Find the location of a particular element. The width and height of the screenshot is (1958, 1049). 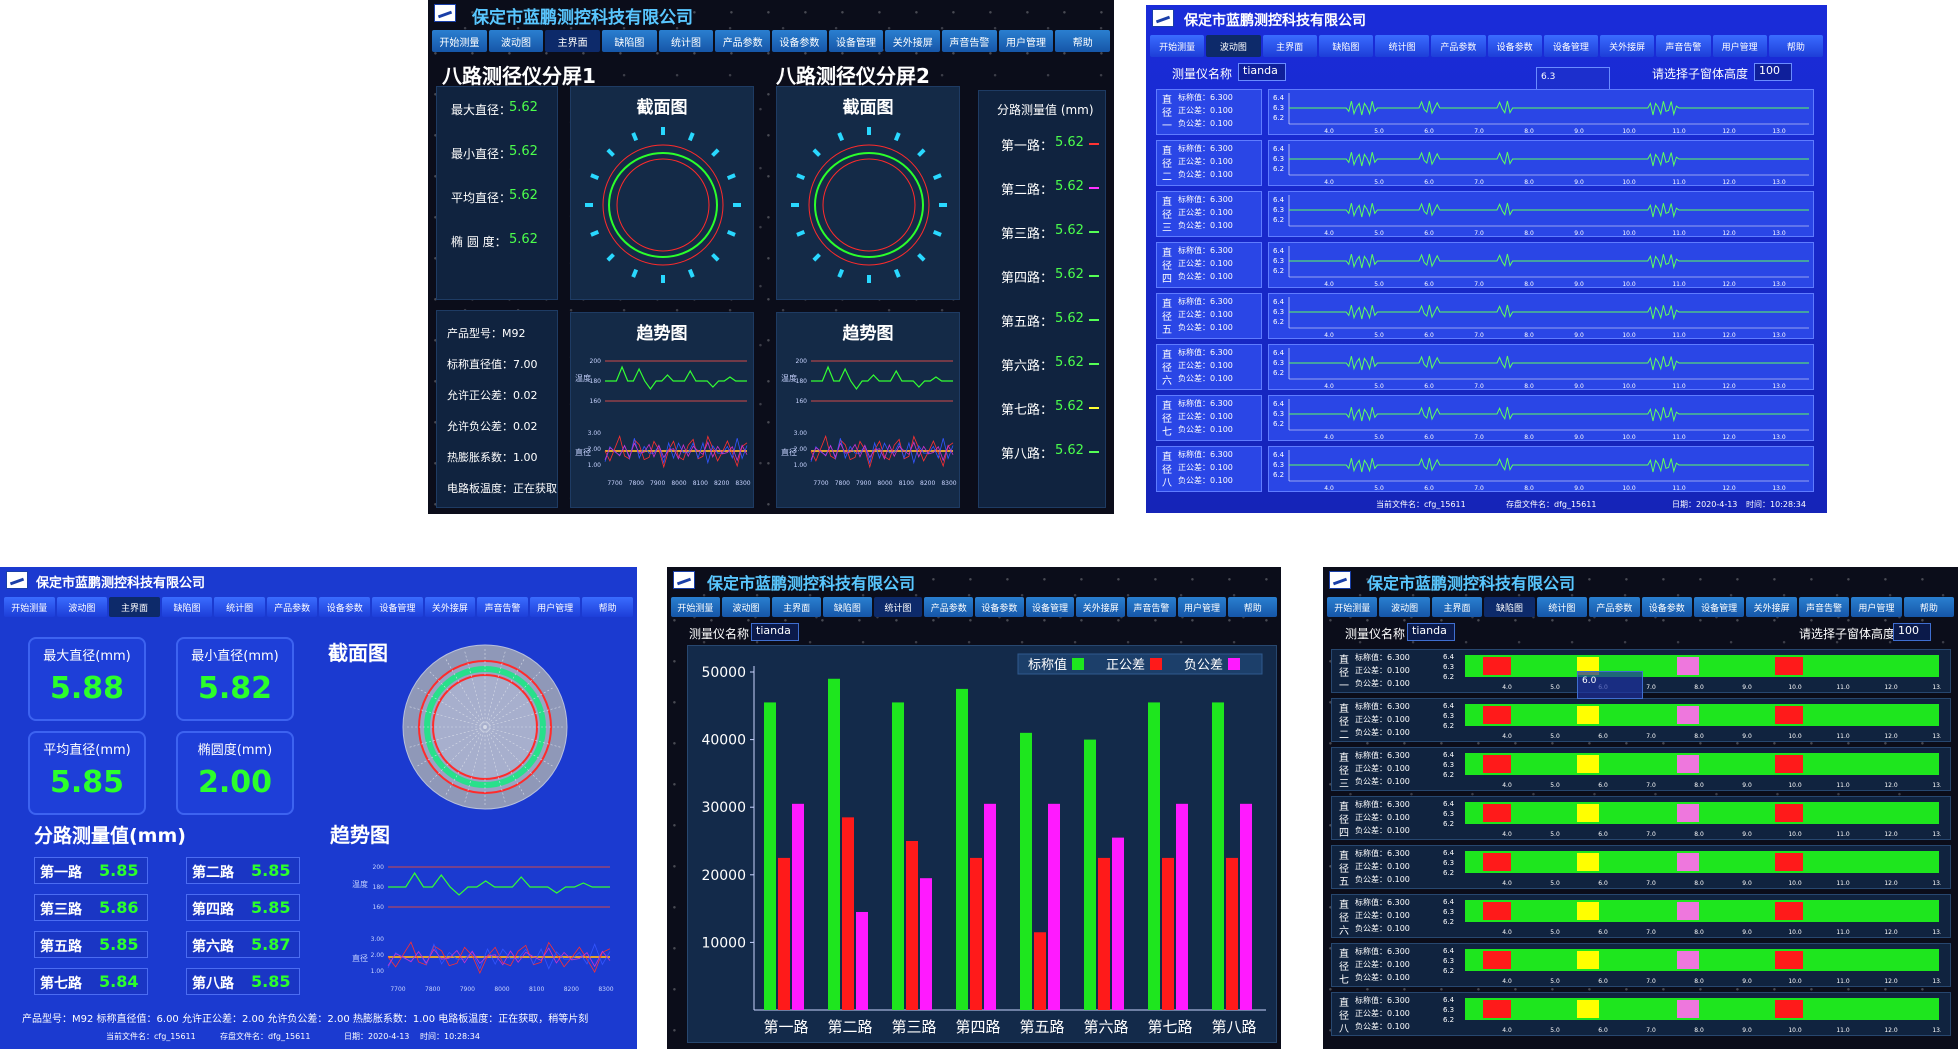

footer-info: 存盘文件名：dfg_15611 is located at coordinates (265, 1036).